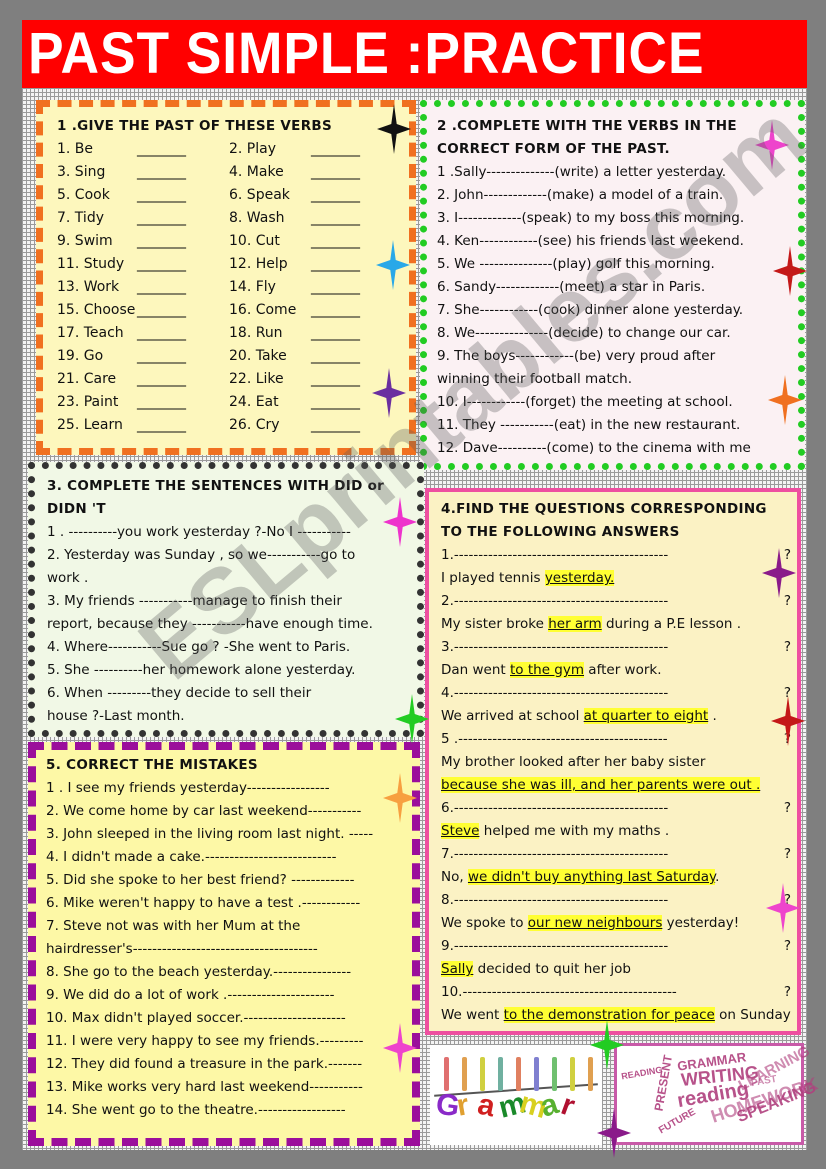 Image resolution: width=826 pixels, height=1169 pixels. What do you see at coordinates (535, 379) in the screenshot?
I see `exercise-line: winning their football match.` at bounding box center [535, 379].